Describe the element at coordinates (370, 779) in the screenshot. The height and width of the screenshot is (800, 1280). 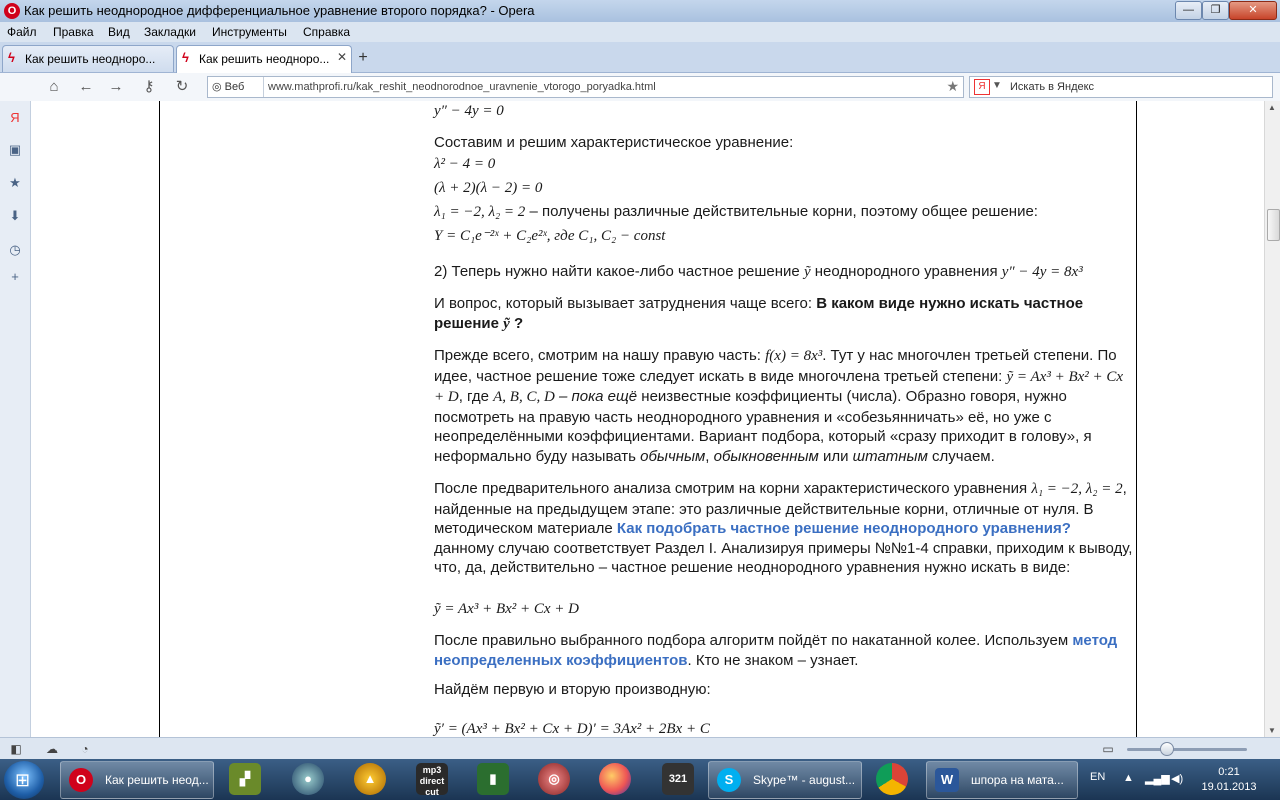
I see `aimp-icon: ▲` at that location.